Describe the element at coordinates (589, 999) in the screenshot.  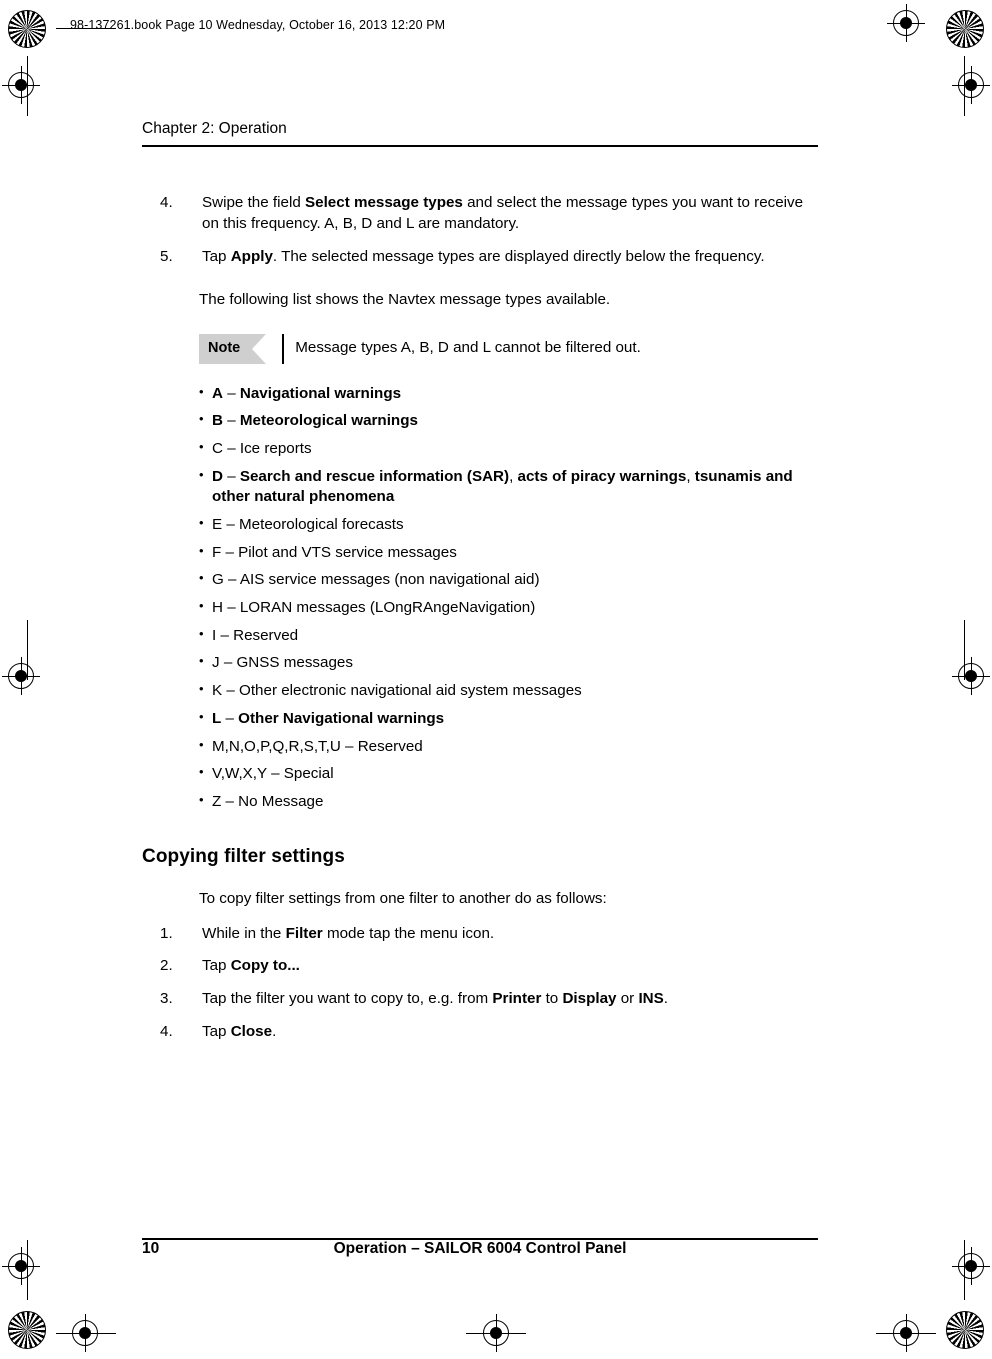
I see `emphasis-text: Display` at that location.